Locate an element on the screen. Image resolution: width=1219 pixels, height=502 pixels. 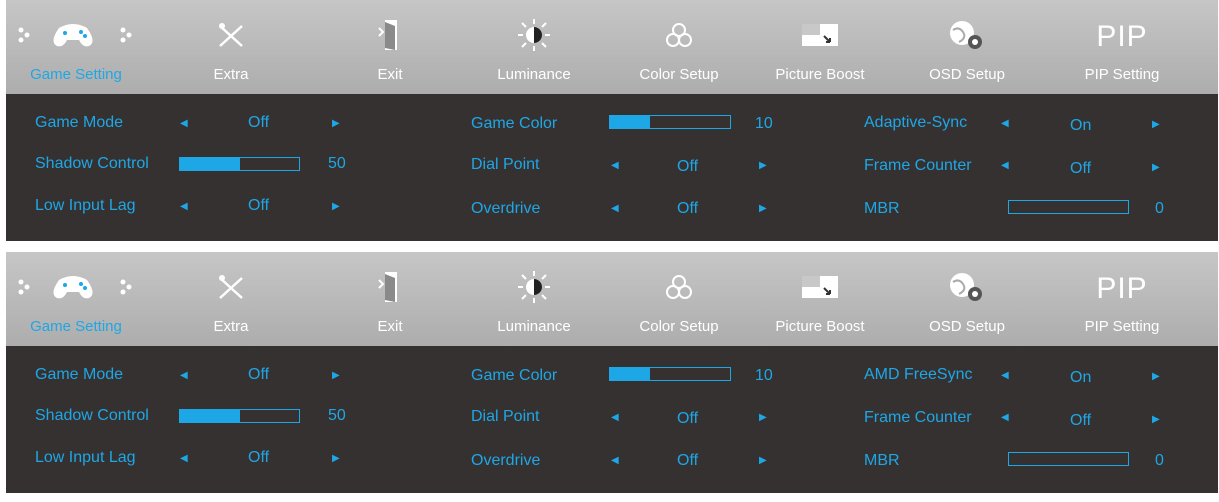
shadow-control-value: 50 is located at coordinates (337, 163).